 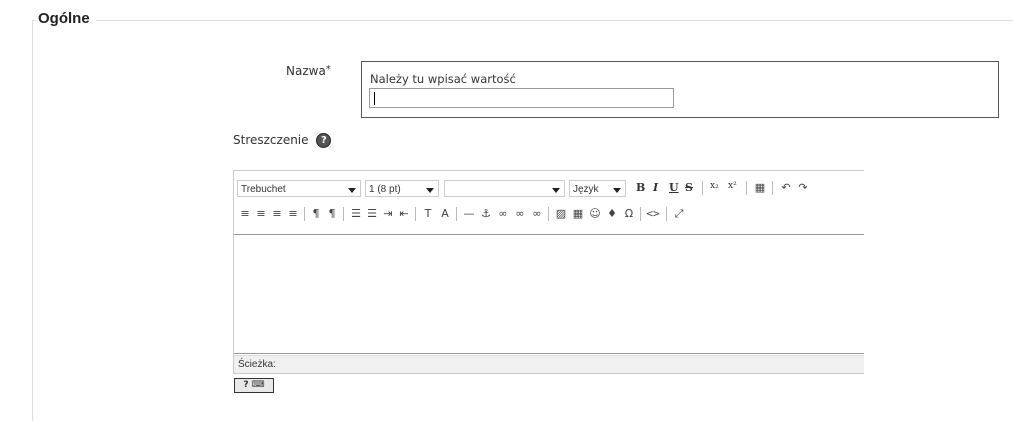 What do you see at coordinates (714, 186) in the screenshot?
I see `subscript-button: x₂` at bounding box center [714, 186].